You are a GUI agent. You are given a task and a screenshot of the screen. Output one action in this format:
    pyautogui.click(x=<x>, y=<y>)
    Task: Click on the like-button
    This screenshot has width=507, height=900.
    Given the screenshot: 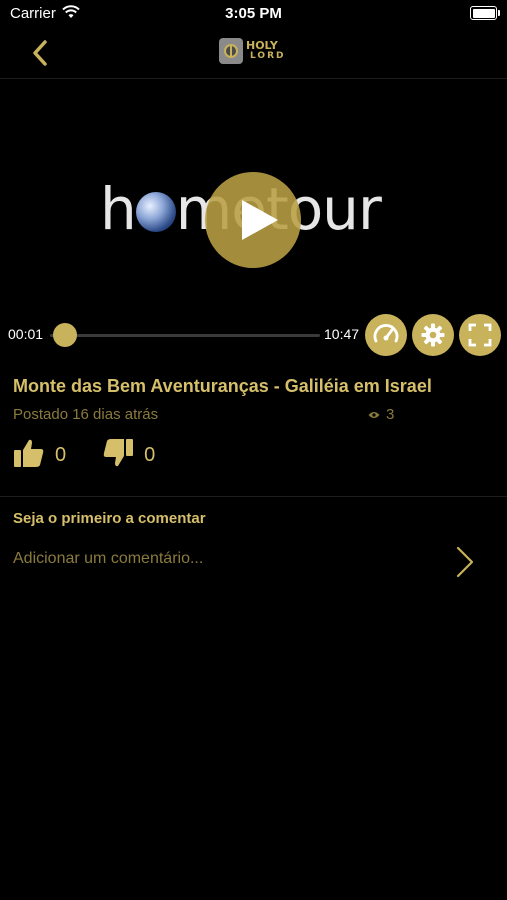 What is the action you would take?
    pyautogui.click(x=29, y=455)
    